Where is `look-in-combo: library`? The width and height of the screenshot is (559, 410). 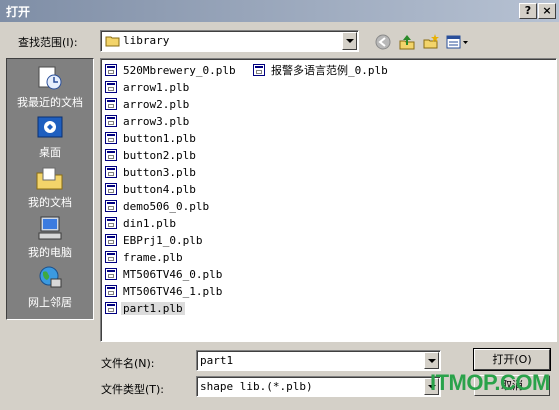
look-in-combo: library is located at coordinates (229, 41).